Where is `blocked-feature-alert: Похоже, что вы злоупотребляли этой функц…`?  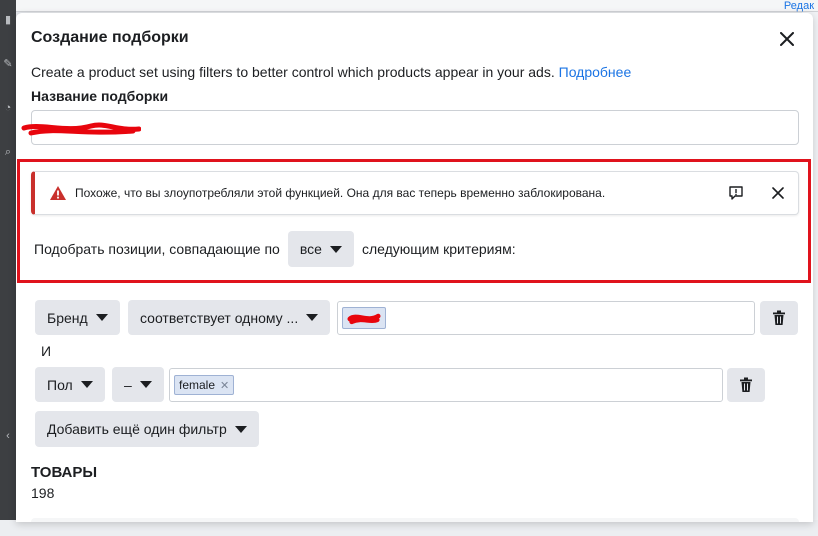
blocked-feature-alert: Похоже, что вы злоупотребляли этой функц… is located at coordinates (415, 193).